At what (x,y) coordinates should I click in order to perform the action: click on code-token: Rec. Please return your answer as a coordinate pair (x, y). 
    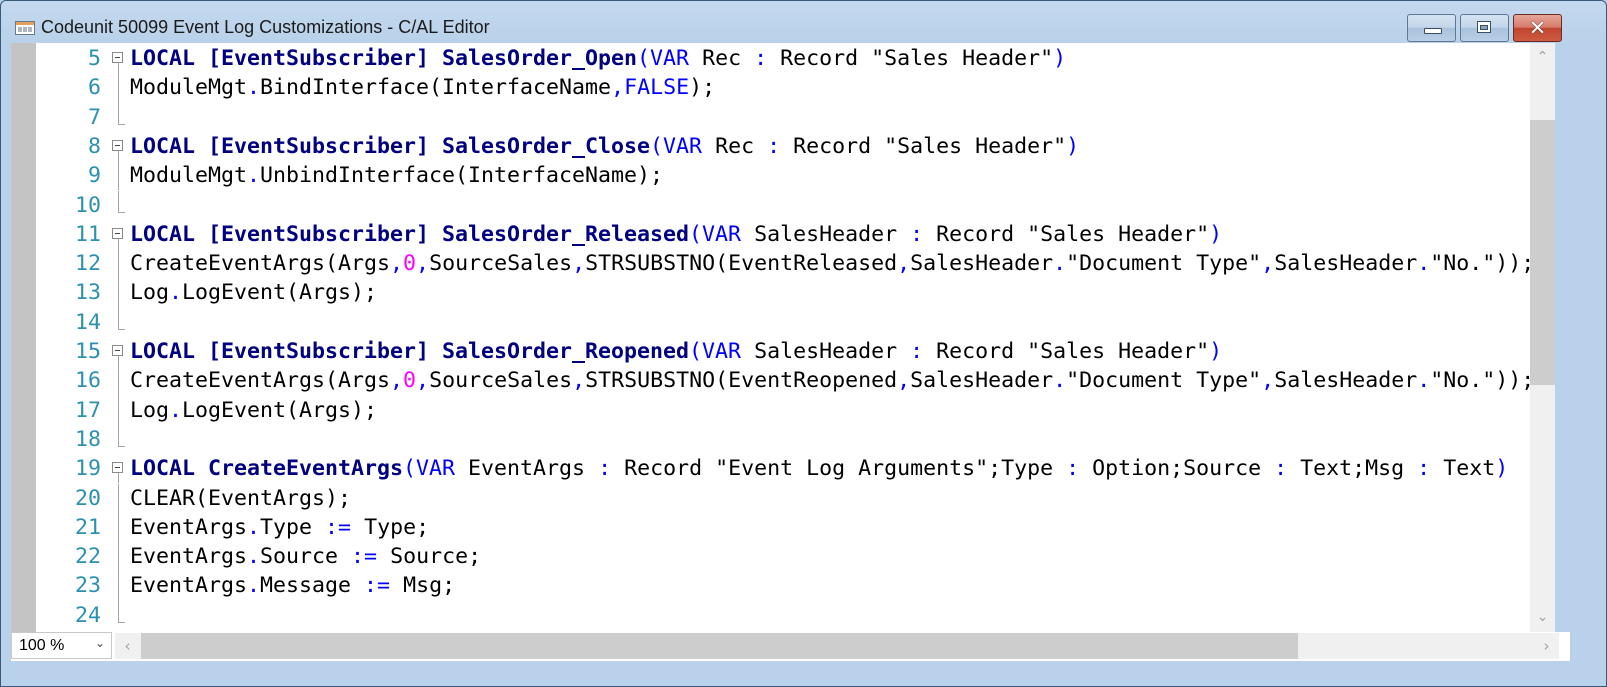
    Looking at the image, I should click on (735, 146).